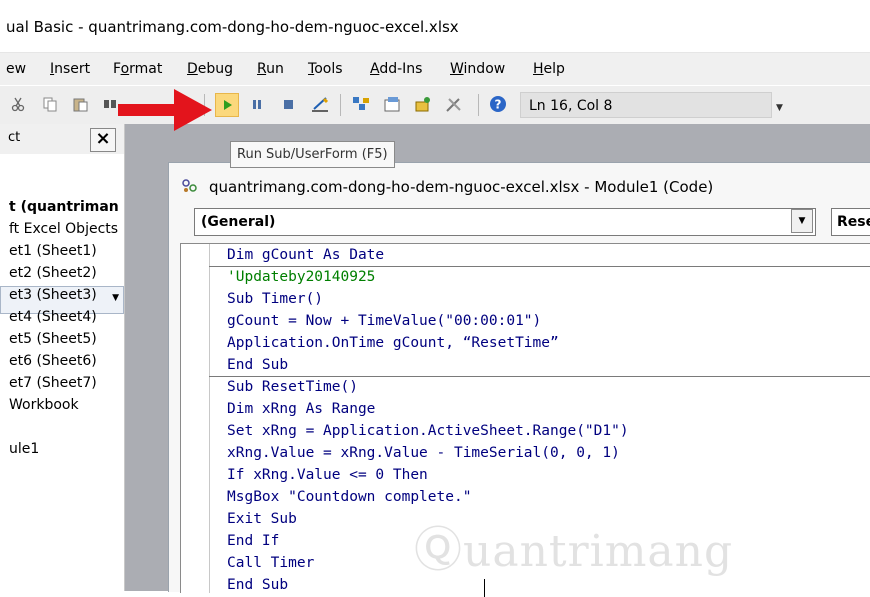 This screenshot has width=870, height=597. Describe the element at coordinates (24, 449) in the screenshot. I see `tree-item-module1: ule1` at that location.